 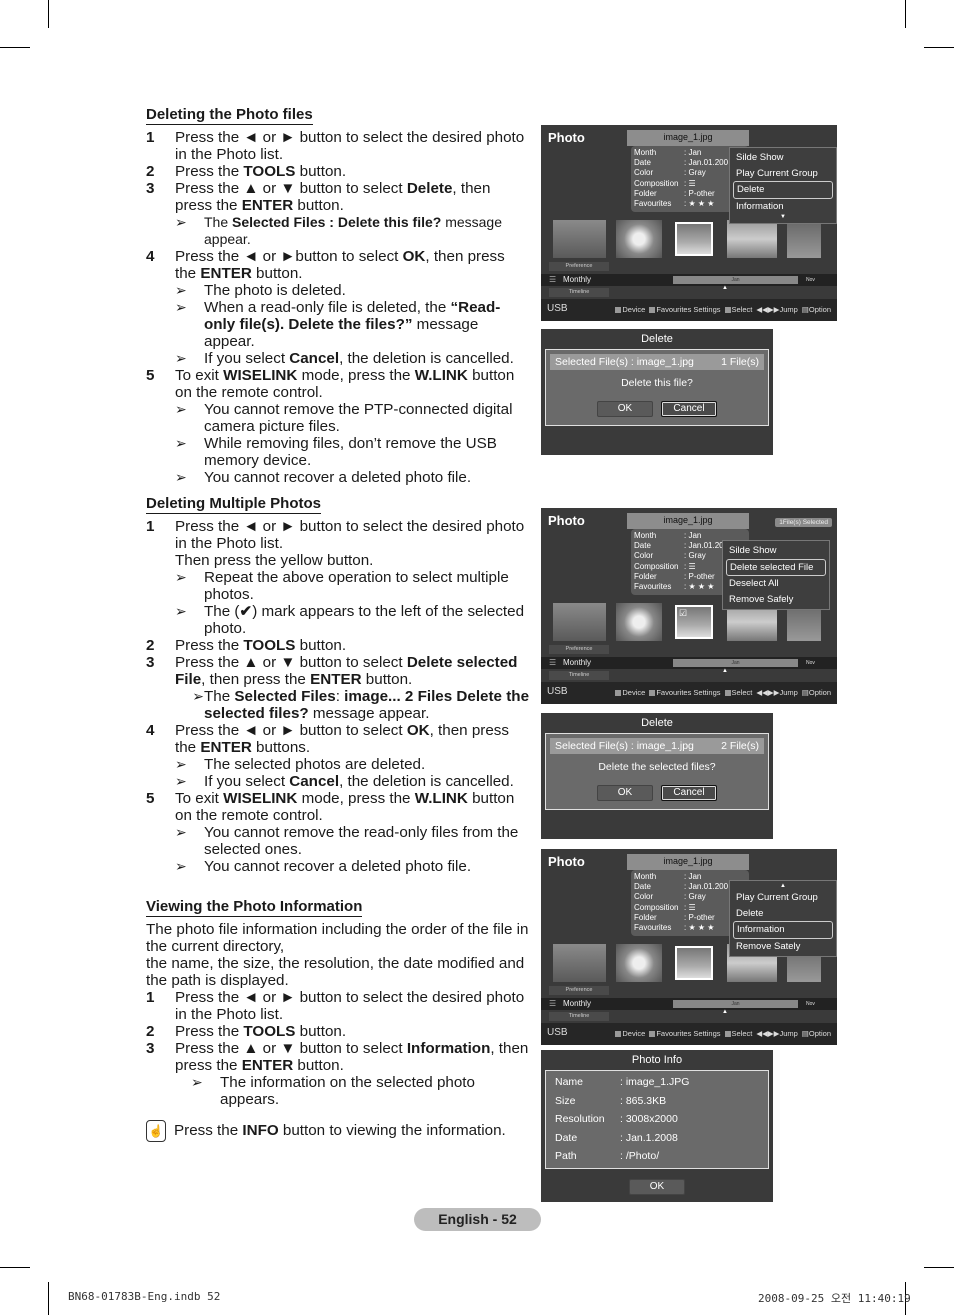 What do you see at coordinates (783, 886) in the screenshot?
I see `scroll-up-icon: ▲` at bounding box center [783, 886].